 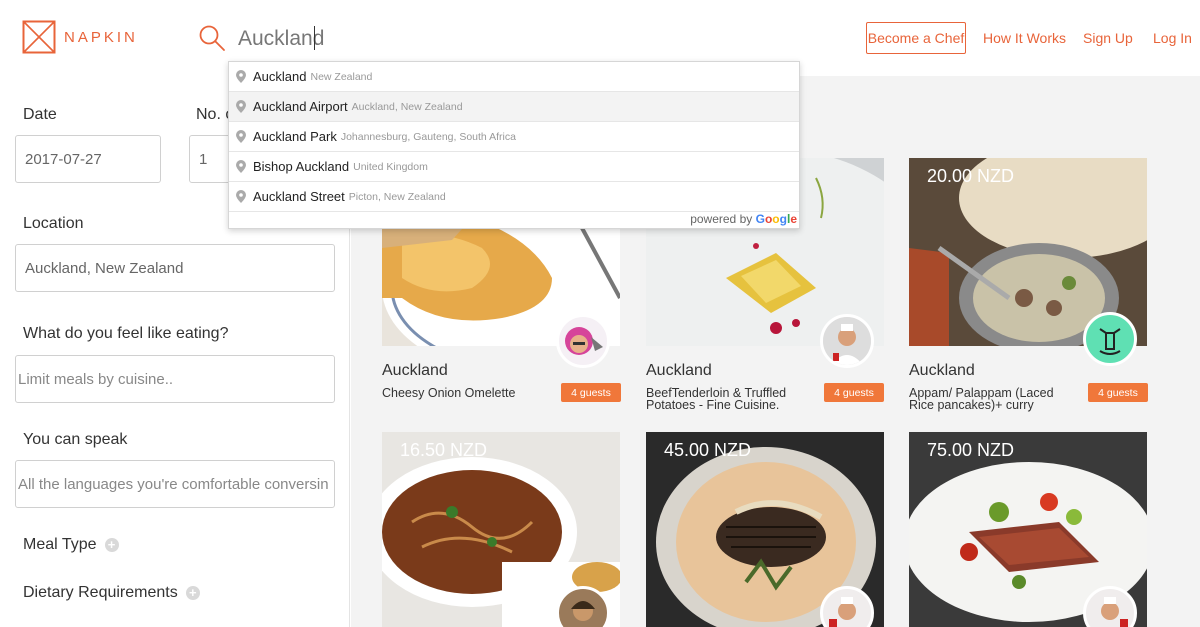 I want to click on suggestion-main-text: Auckland, so click(x=280, y=76).